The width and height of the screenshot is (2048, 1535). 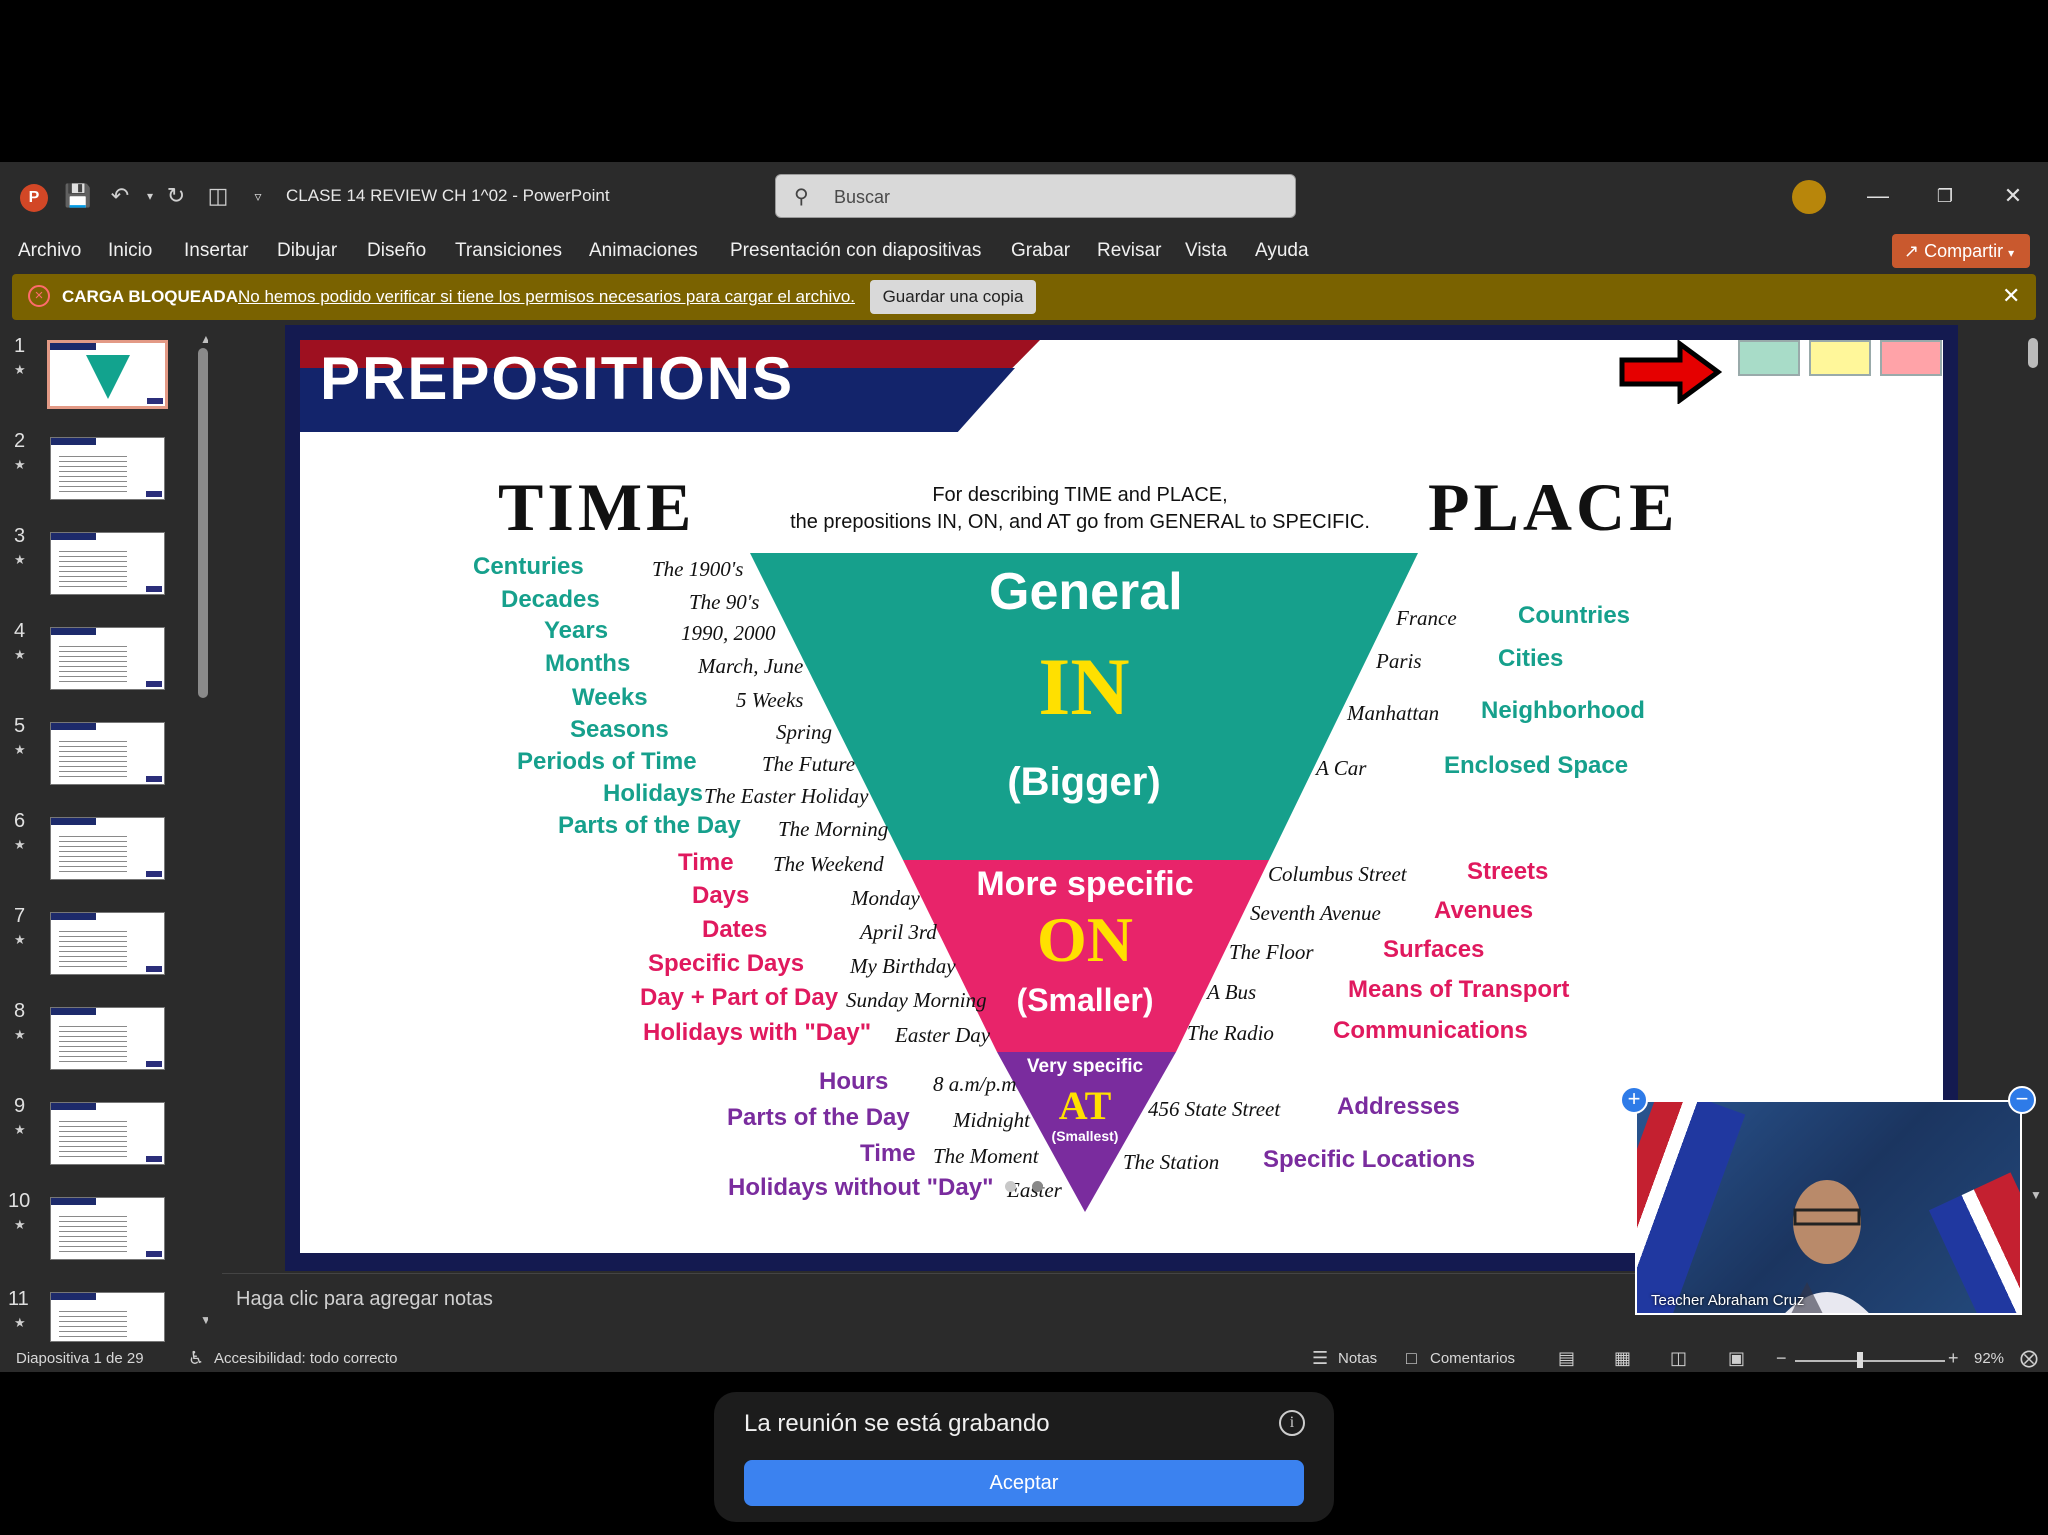 What do you see at coordinates (1357, 1358) in the screenshot?
I see `notes-button: Notas` at bounding box center [1357, 1358].